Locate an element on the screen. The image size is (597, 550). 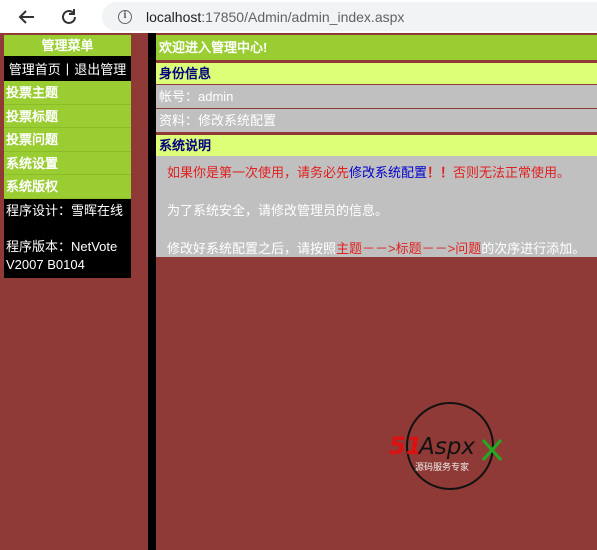
sidebar-item-vote-subject: 投票主题 is located at coordinates (67, 93).